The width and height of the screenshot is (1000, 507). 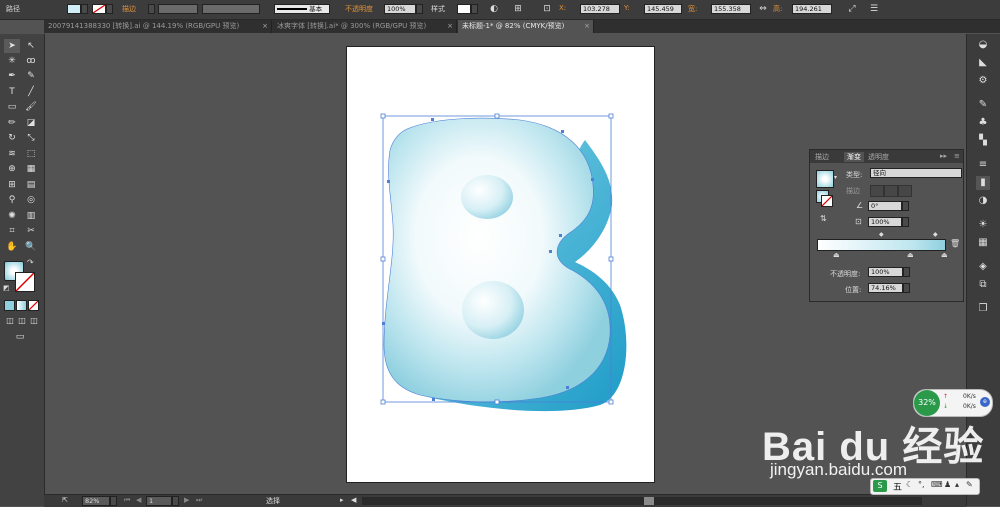 What do you see at coordinates (853, 290) in the screenshot?
I see `location-label: 位置:` at bounding box center [853, 290].